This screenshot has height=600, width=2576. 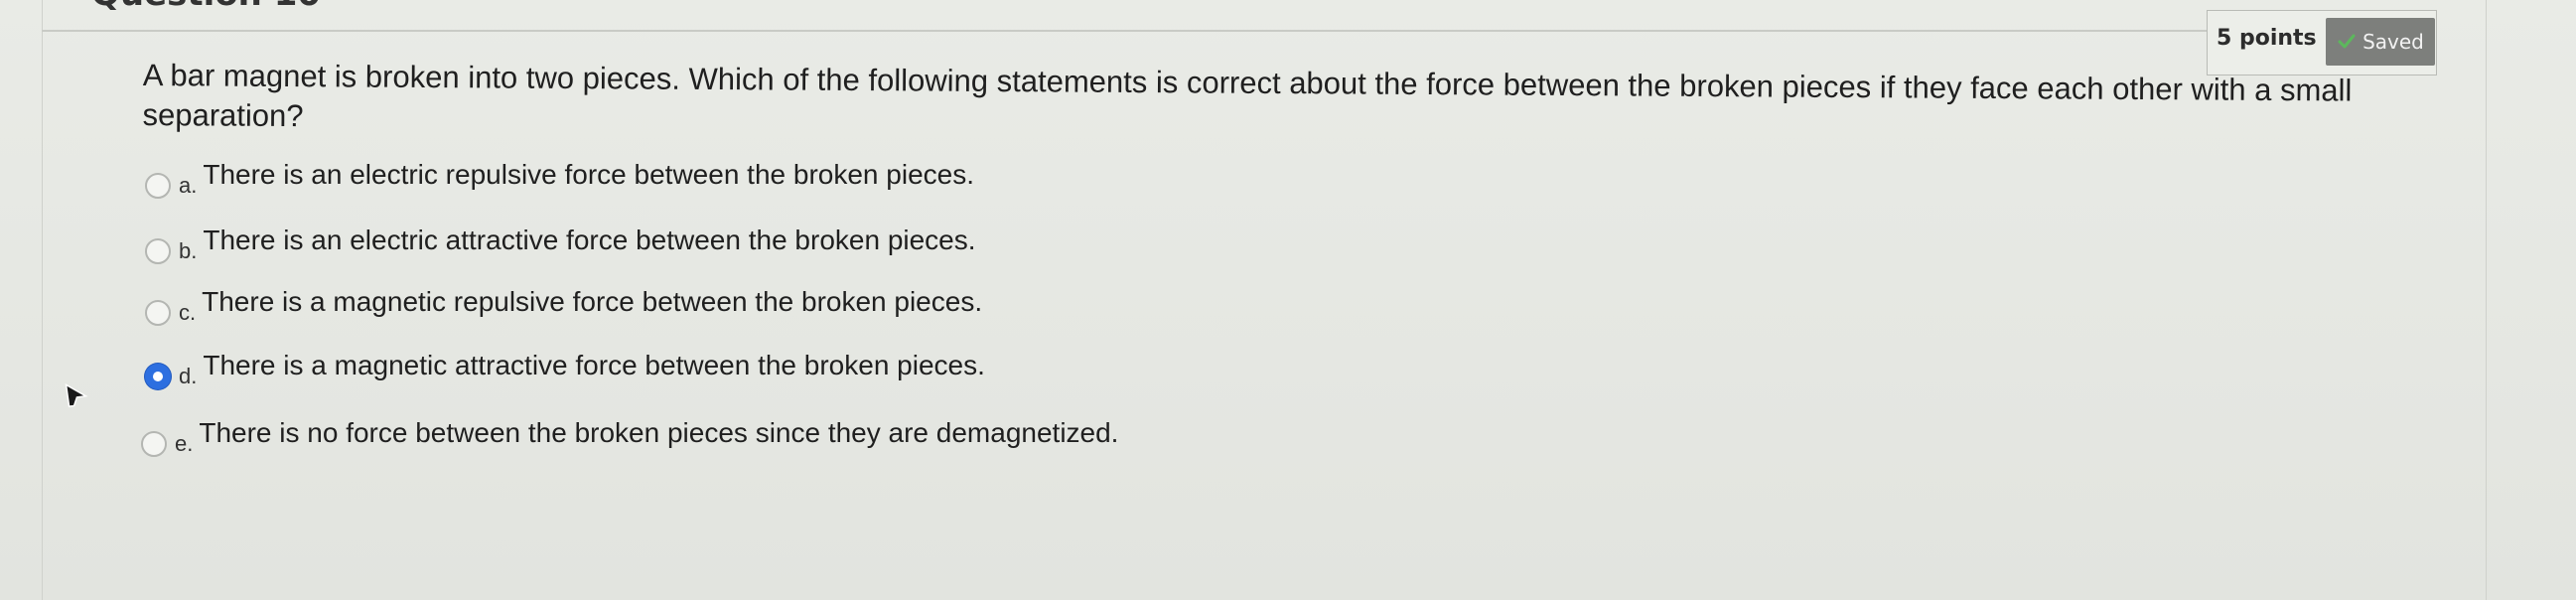 I want to click on radio-c, so click(x=158, y=313).